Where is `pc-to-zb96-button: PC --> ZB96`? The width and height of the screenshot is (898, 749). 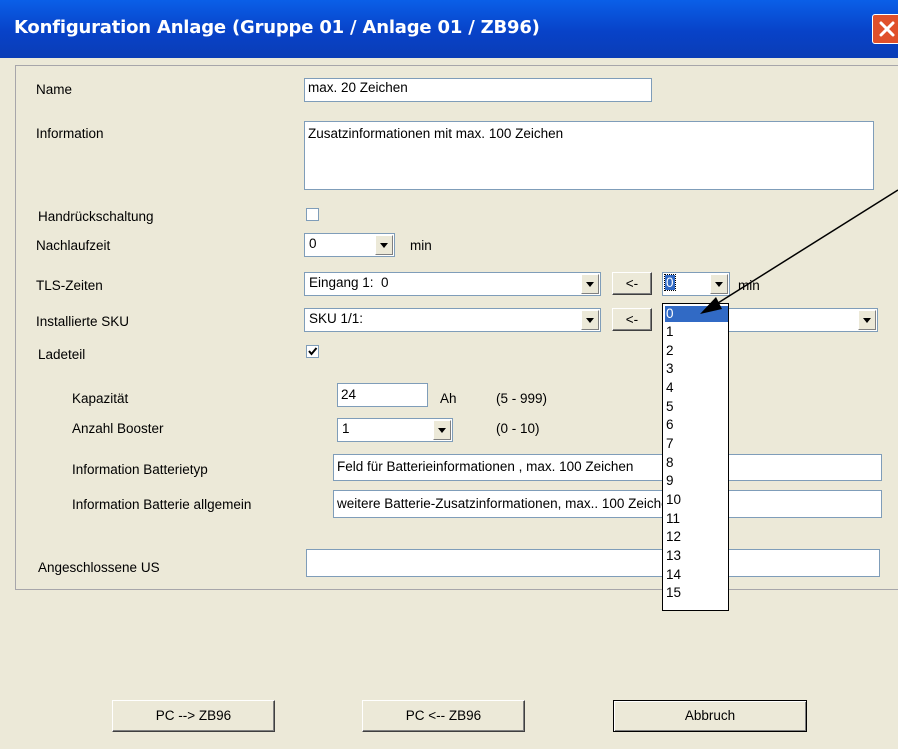
pc-to-zb96-button: PC --> ZB96 is located at coordinates (193, 716).